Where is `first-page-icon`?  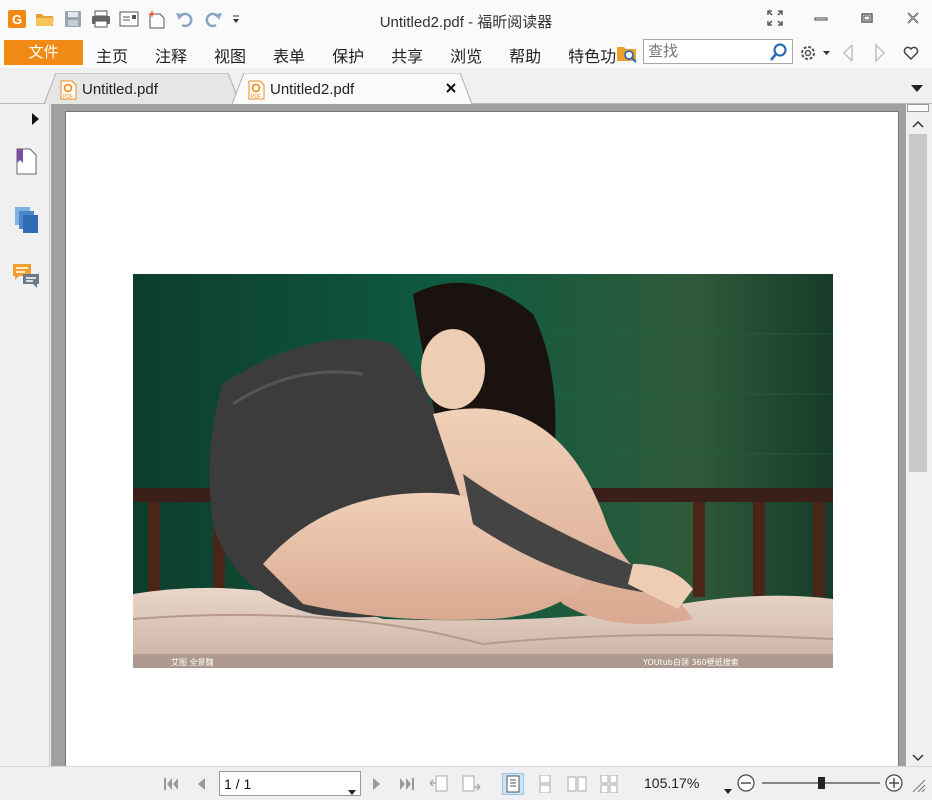
first-page-icon is located at coordinates (171, 784).